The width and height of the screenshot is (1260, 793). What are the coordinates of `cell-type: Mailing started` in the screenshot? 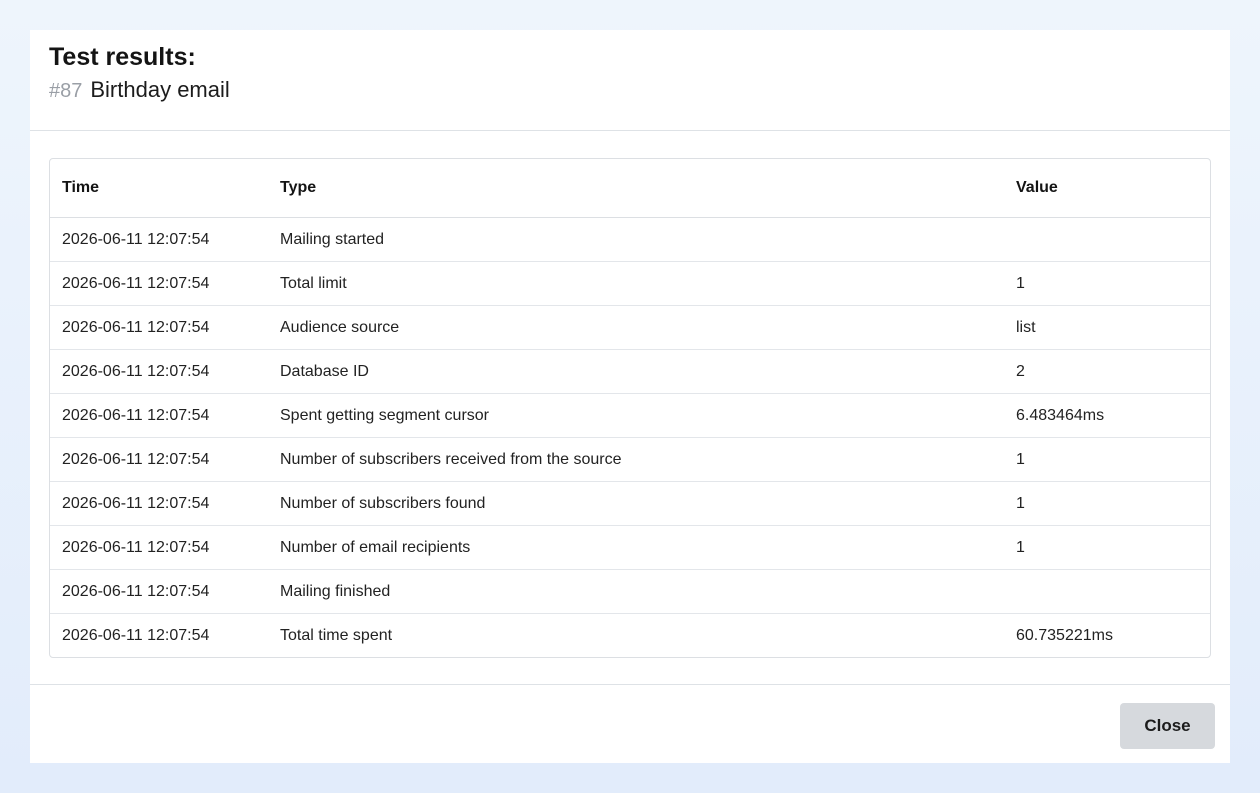 It's located at (636, 239).